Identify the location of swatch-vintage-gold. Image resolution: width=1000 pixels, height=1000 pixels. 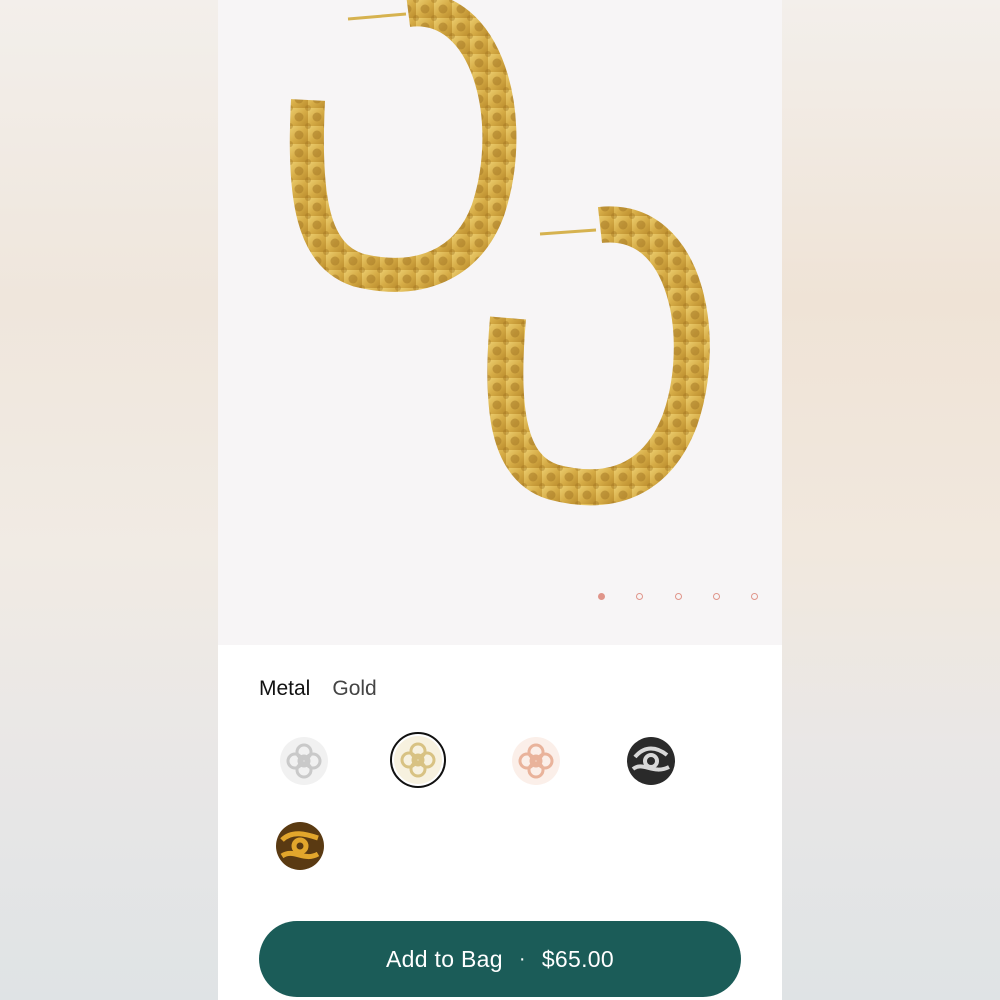
(300, 846).